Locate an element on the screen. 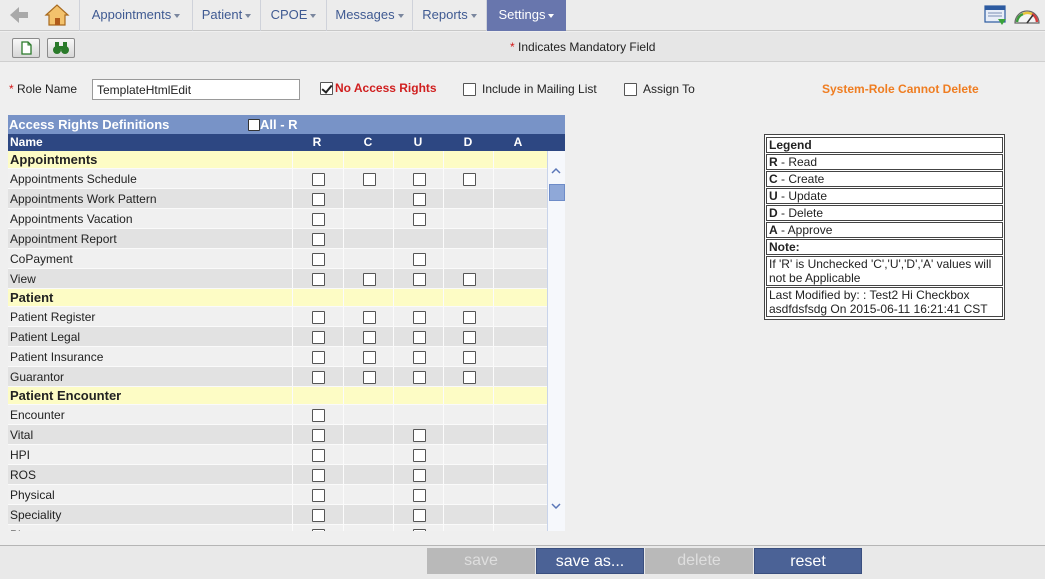  table-scrollbar is located at coordinates (556, 341).